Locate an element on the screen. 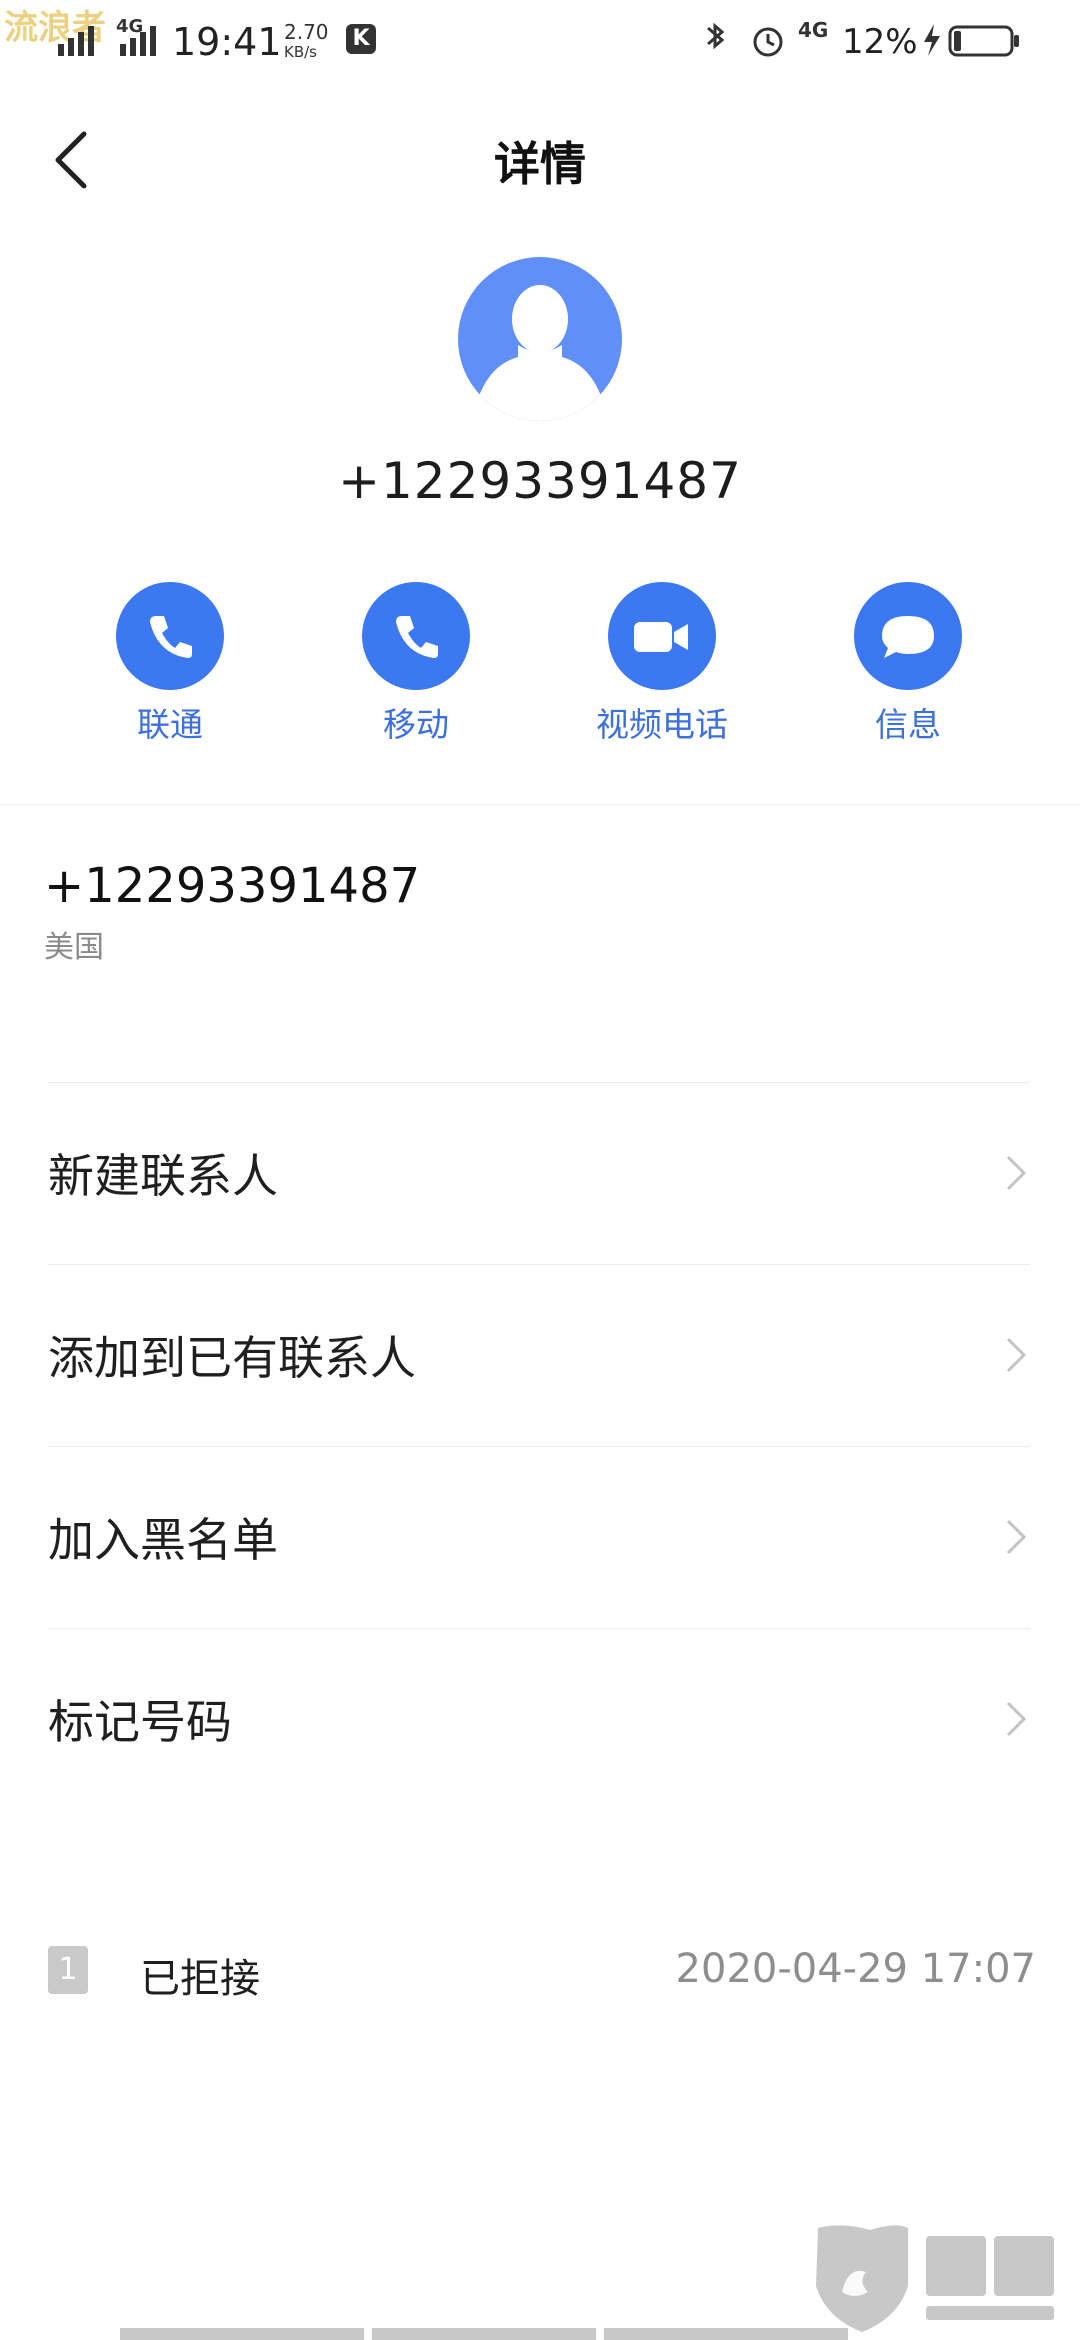 Image resolution: width=1080 pixels, height=2340 pixels. clock: 19:41 is located at coordinates (227, 42).